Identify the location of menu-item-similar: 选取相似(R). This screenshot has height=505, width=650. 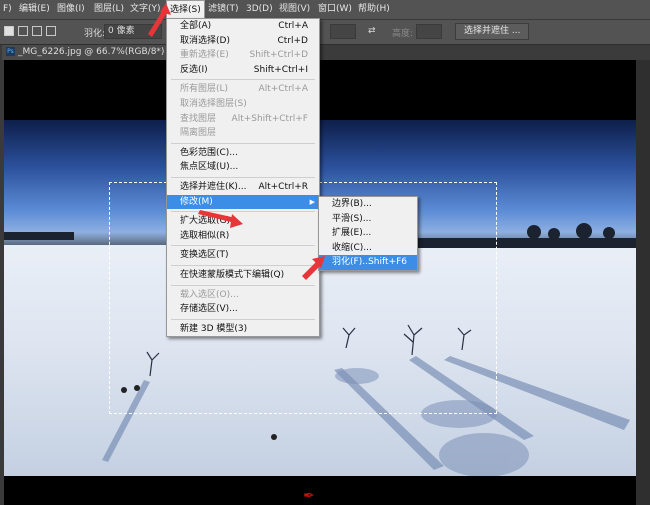
(243, 236).